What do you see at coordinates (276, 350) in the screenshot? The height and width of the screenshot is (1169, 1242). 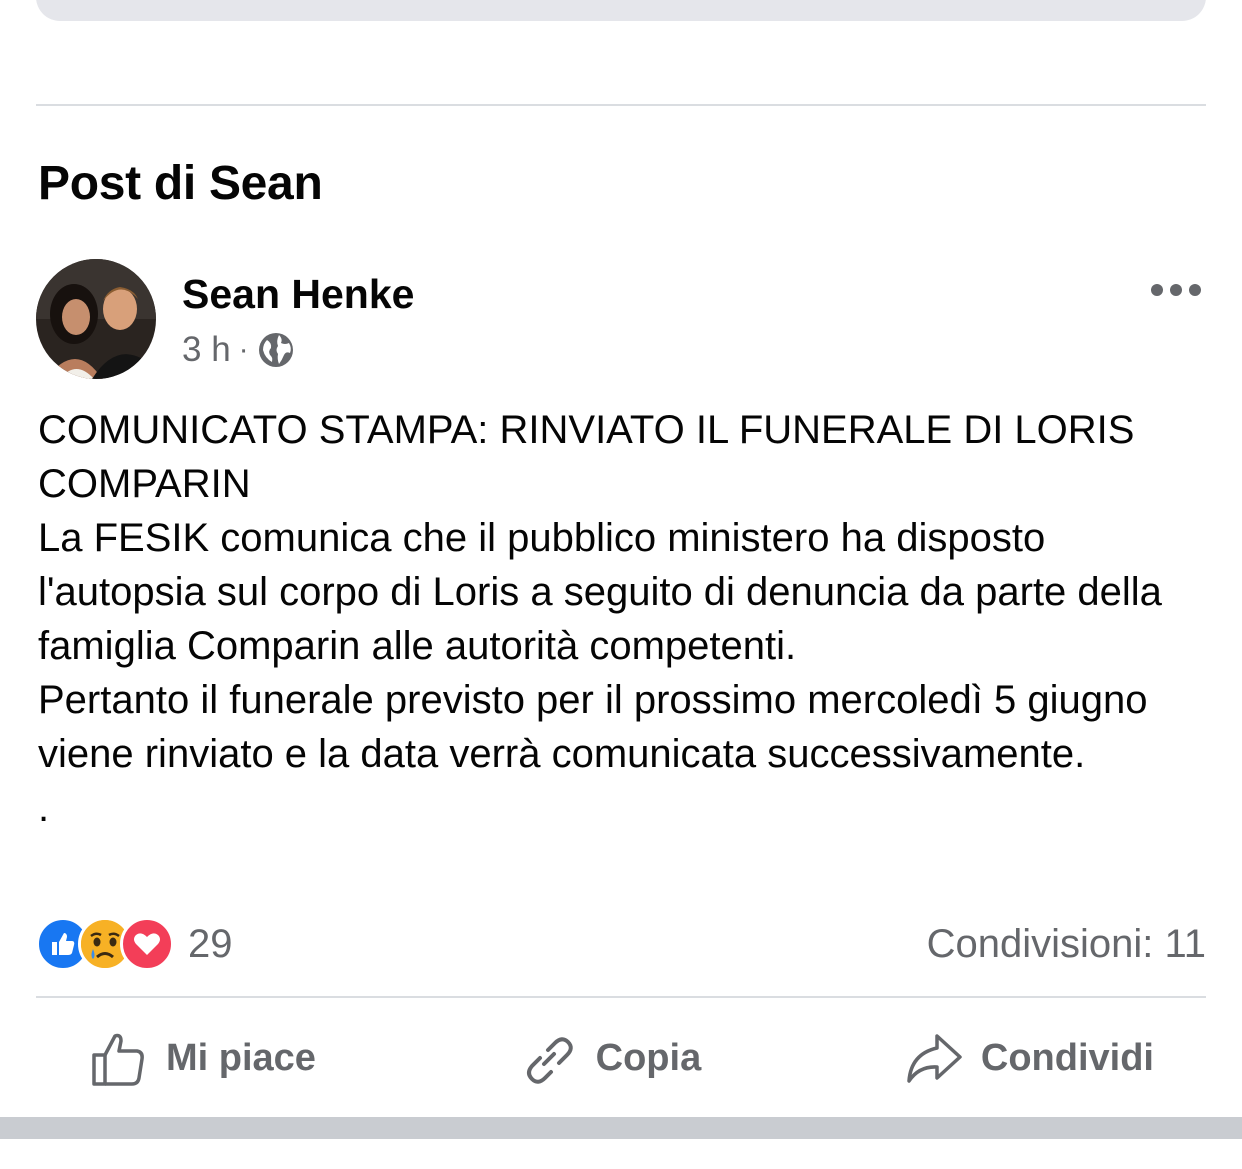 I see `globe-icon` at bounding box center [276, 350].